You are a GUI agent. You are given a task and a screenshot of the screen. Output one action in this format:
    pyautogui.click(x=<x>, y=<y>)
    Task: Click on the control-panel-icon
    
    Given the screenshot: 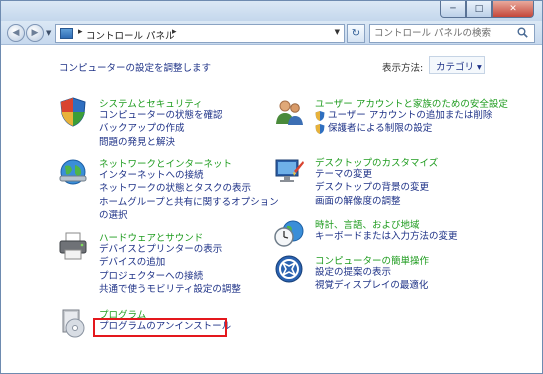 What is the action you would take?
    pyautogui.click(x=66, y=33)
    